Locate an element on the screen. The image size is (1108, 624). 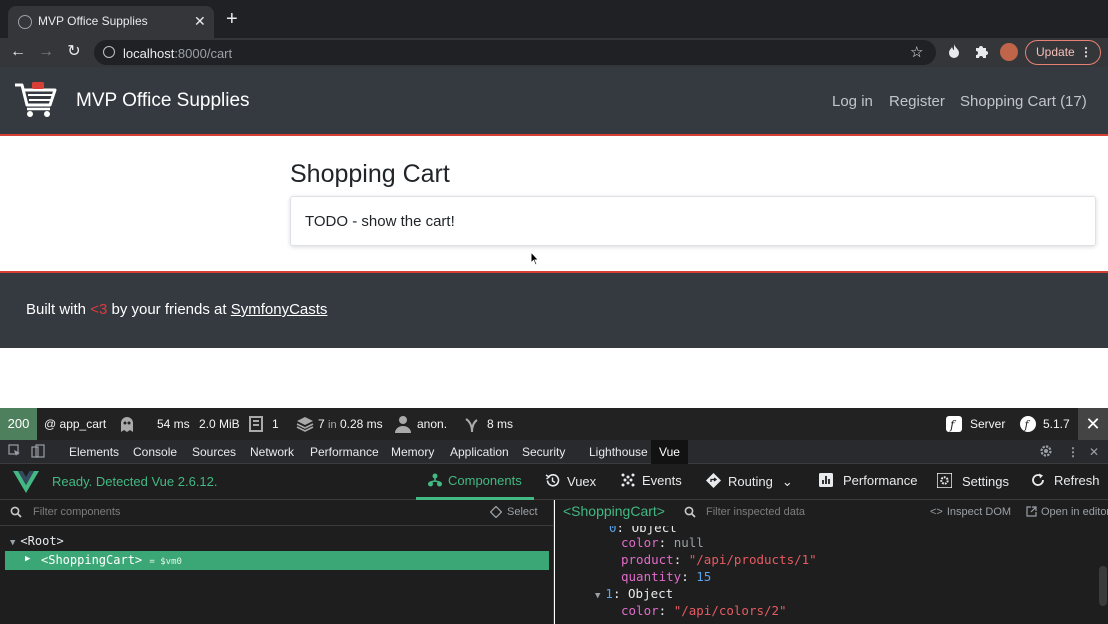
data-value: "/api/products/1" is located at coordinates (752, 559).